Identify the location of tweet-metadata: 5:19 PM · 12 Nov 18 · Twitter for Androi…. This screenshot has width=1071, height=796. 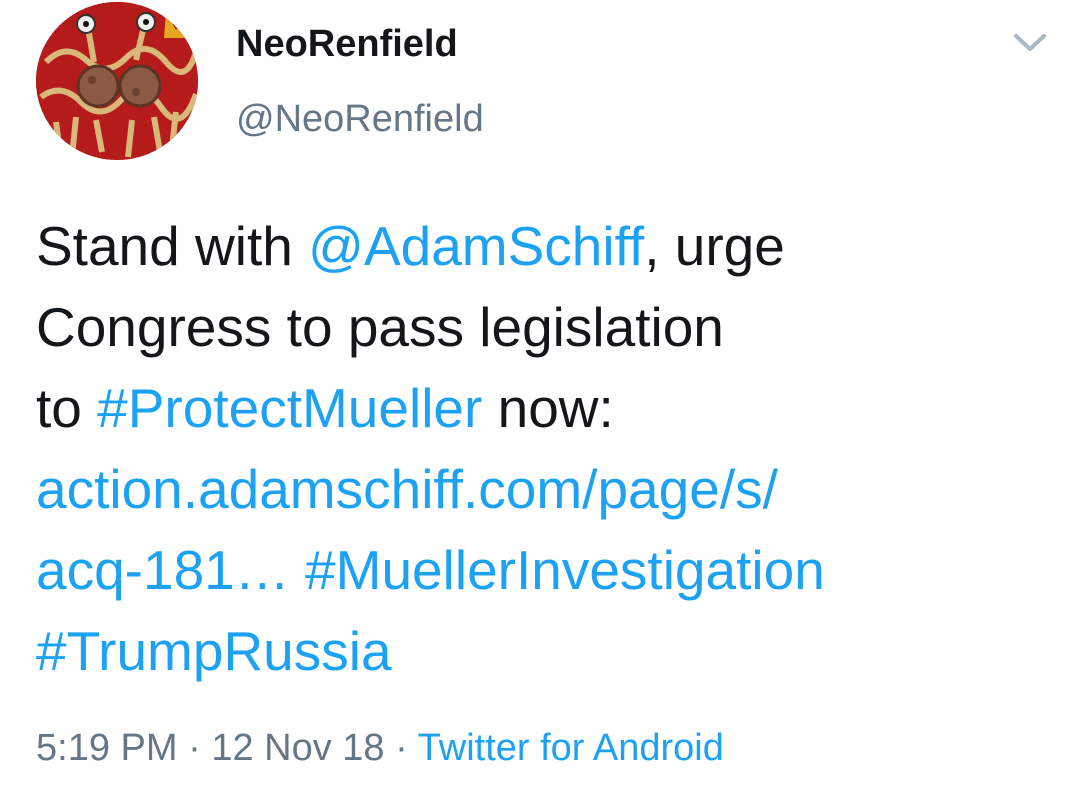
(380, 748).